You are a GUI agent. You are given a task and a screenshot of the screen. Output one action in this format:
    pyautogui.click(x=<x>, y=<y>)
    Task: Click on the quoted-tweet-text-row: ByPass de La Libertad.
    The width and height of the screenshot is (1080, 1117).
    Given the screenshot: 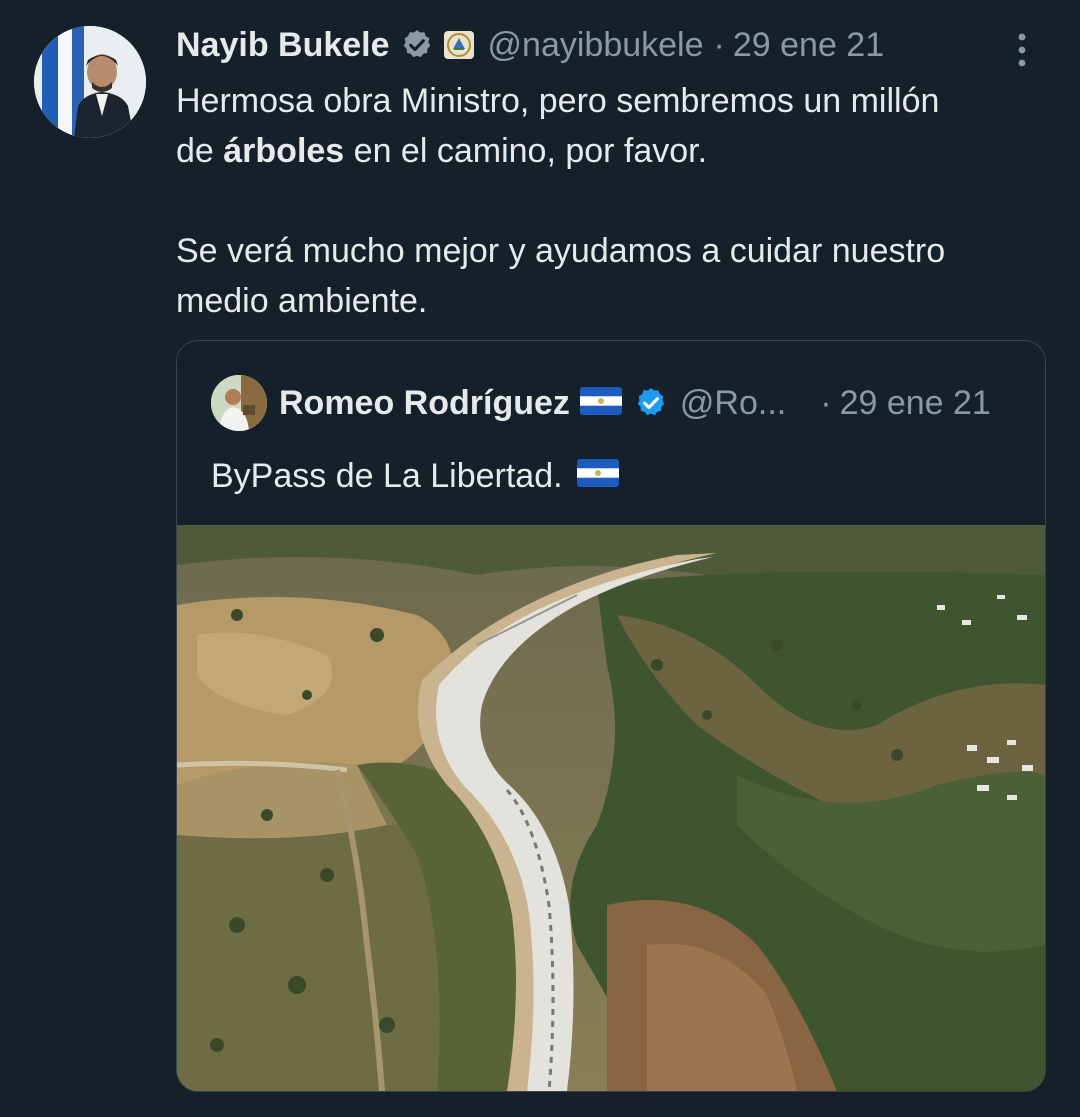 What is the action you would take?
    pyautogui.click(x=415, y=476)
    